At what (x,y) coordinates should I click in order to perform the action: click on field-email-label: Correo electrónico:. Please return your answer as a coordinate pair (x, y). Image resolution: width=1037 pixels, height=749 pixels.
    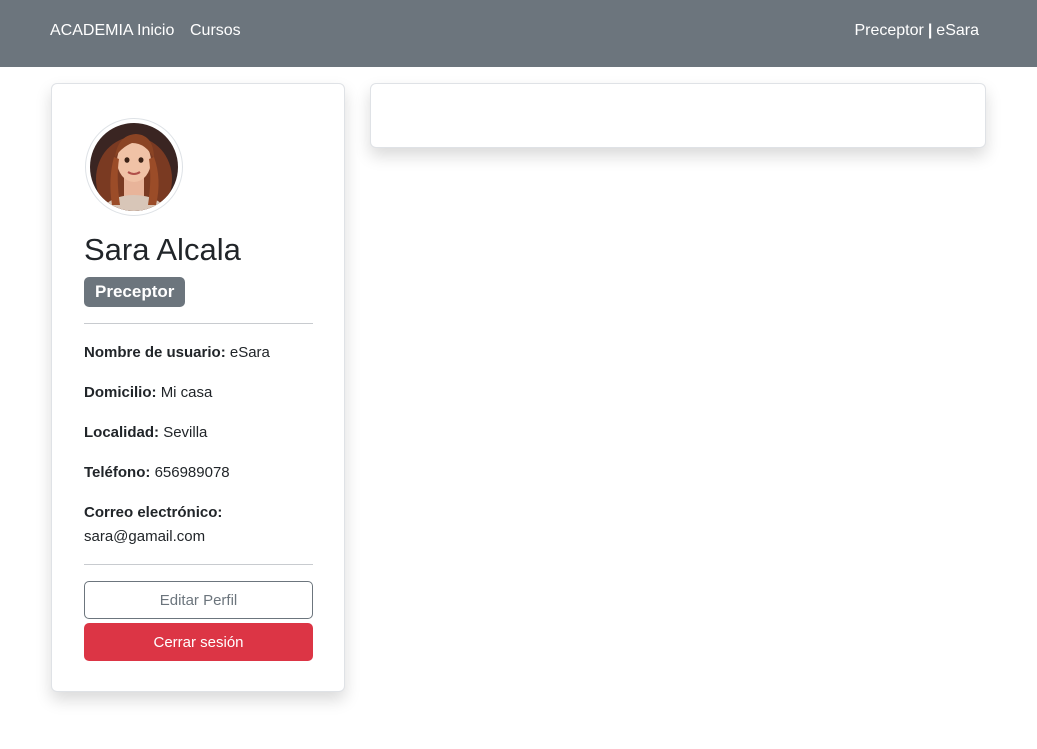
    Looking at the image, I should click on (153, 512).